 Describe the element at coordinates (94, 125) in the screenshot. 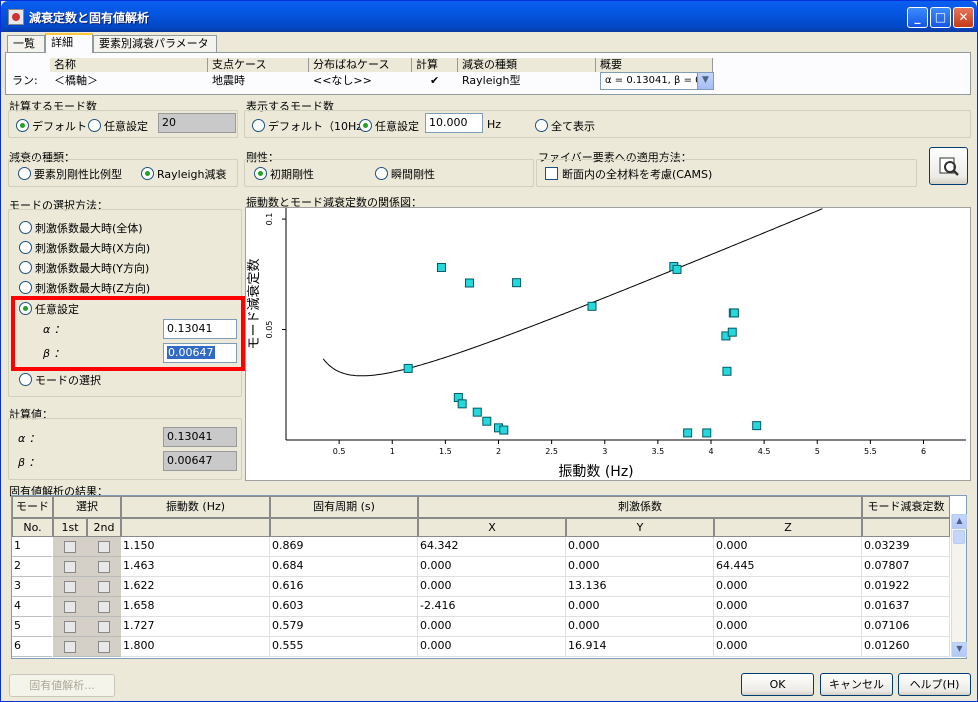

I see `mode-count-custom-radio` at that location.